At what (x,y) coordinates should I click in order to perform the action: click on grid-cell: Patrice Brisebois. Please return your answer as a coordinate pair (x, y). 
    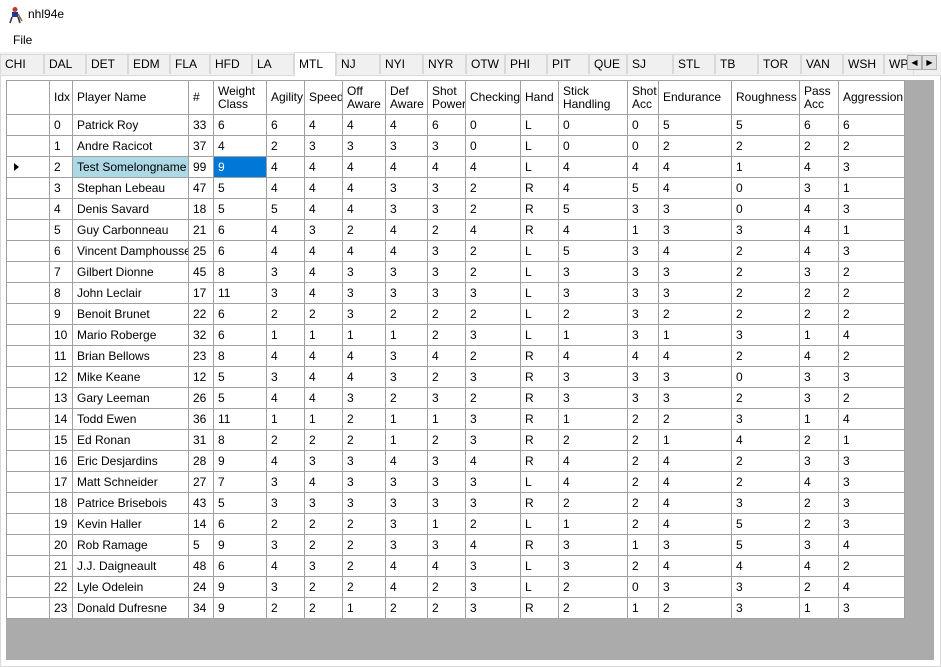
    Looking at the image, I should click on (130, 503).